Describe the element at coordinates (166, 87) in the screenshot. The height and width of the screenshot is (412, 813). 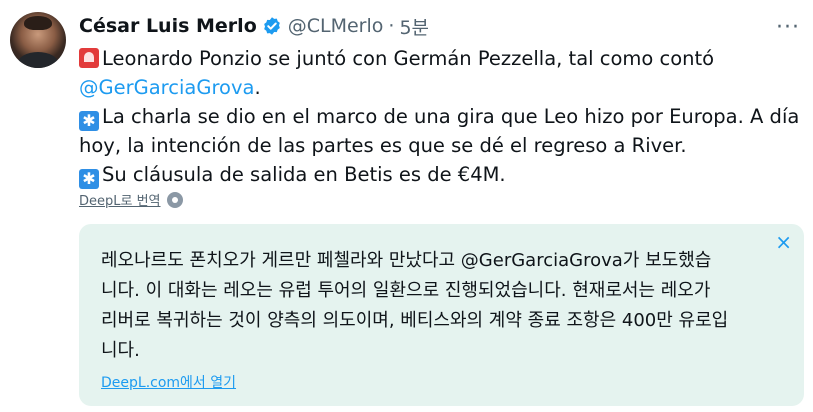
I see `mention-link: @GerGarciaGrova` at that location.